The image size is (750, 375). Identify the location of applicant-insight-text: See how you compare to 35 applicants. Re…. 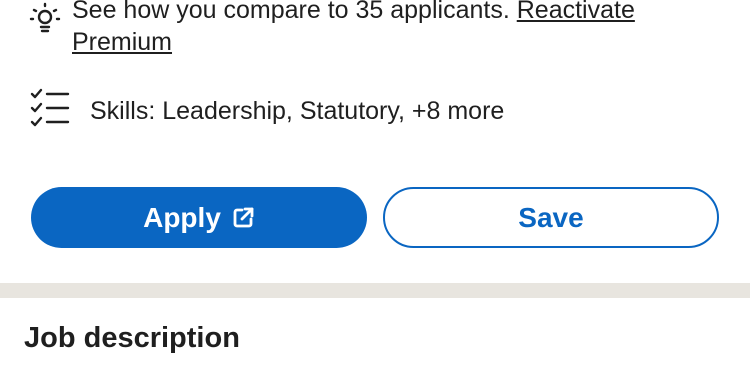
(353, 29).